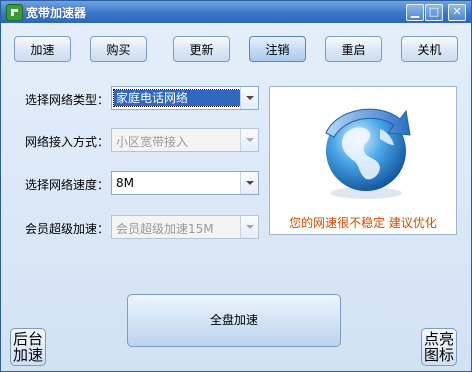 The image size is (472, 372). I want to click on network-type-value: 家庭电话网络, so click(177, 98).